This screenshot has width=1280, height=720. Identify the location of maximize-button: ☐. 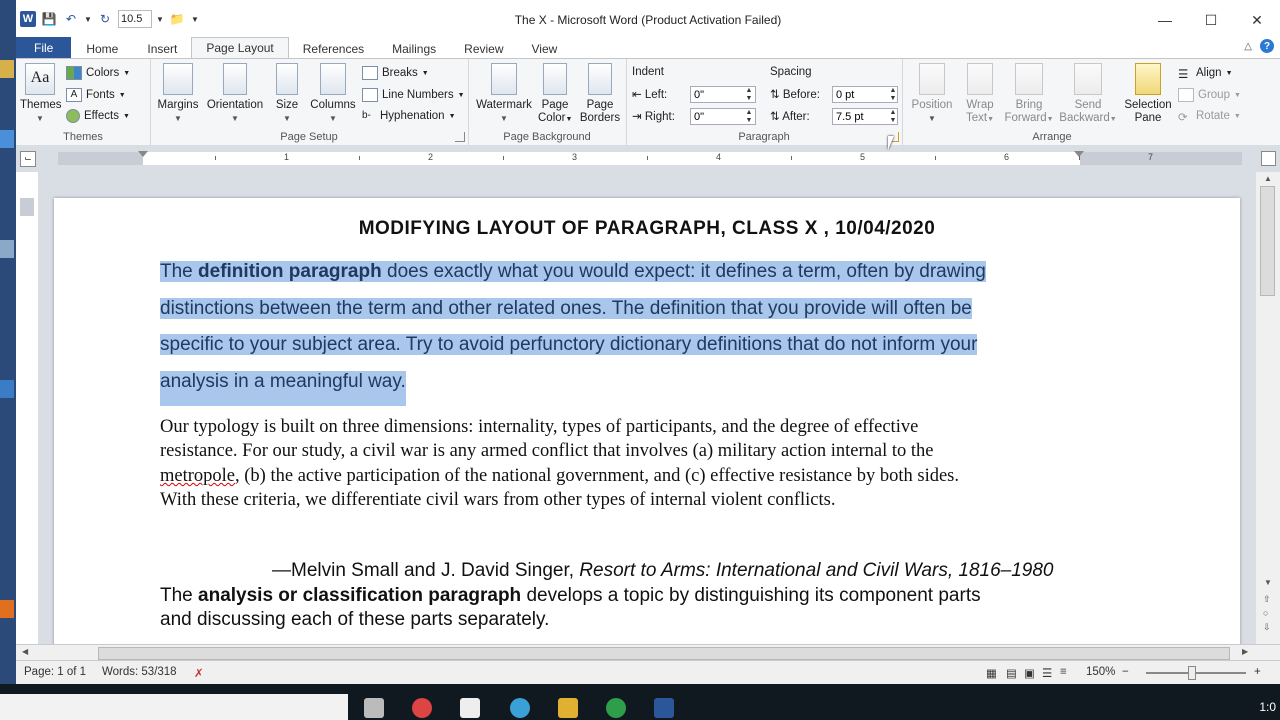
(1211, 20).